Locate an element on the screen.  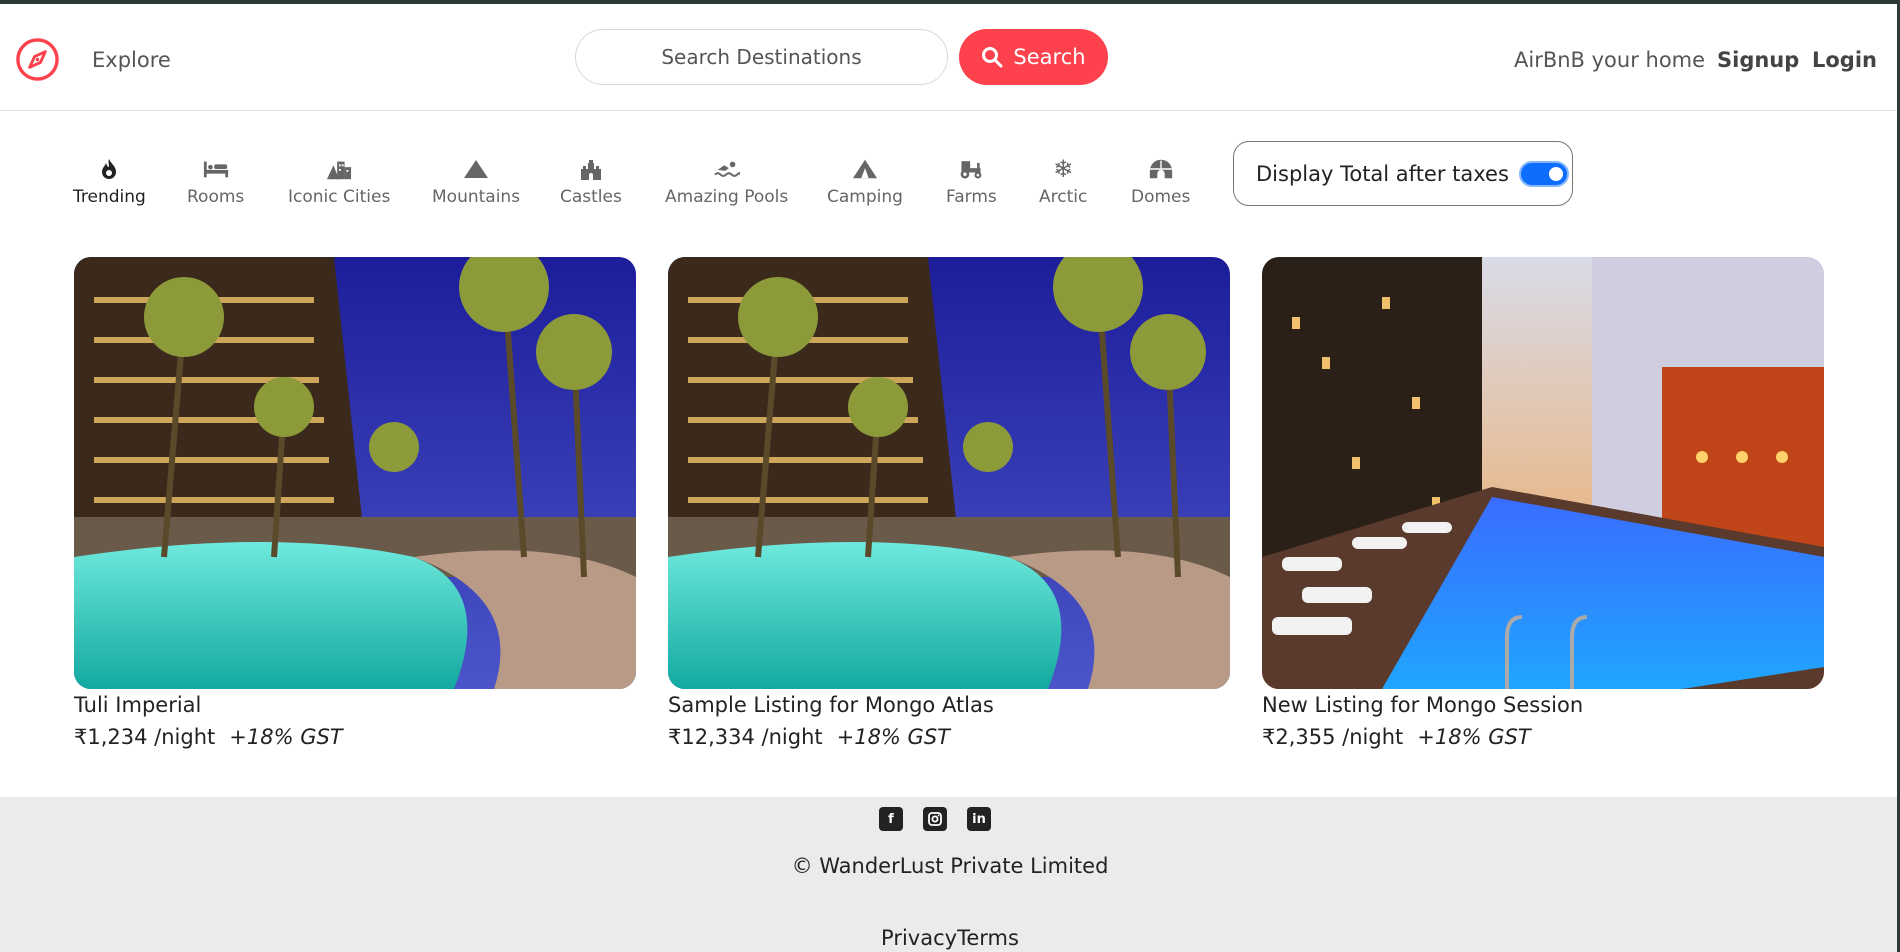
listing-title: Sample Listing for Mongo Atlas is located at coordinates (831, 705).